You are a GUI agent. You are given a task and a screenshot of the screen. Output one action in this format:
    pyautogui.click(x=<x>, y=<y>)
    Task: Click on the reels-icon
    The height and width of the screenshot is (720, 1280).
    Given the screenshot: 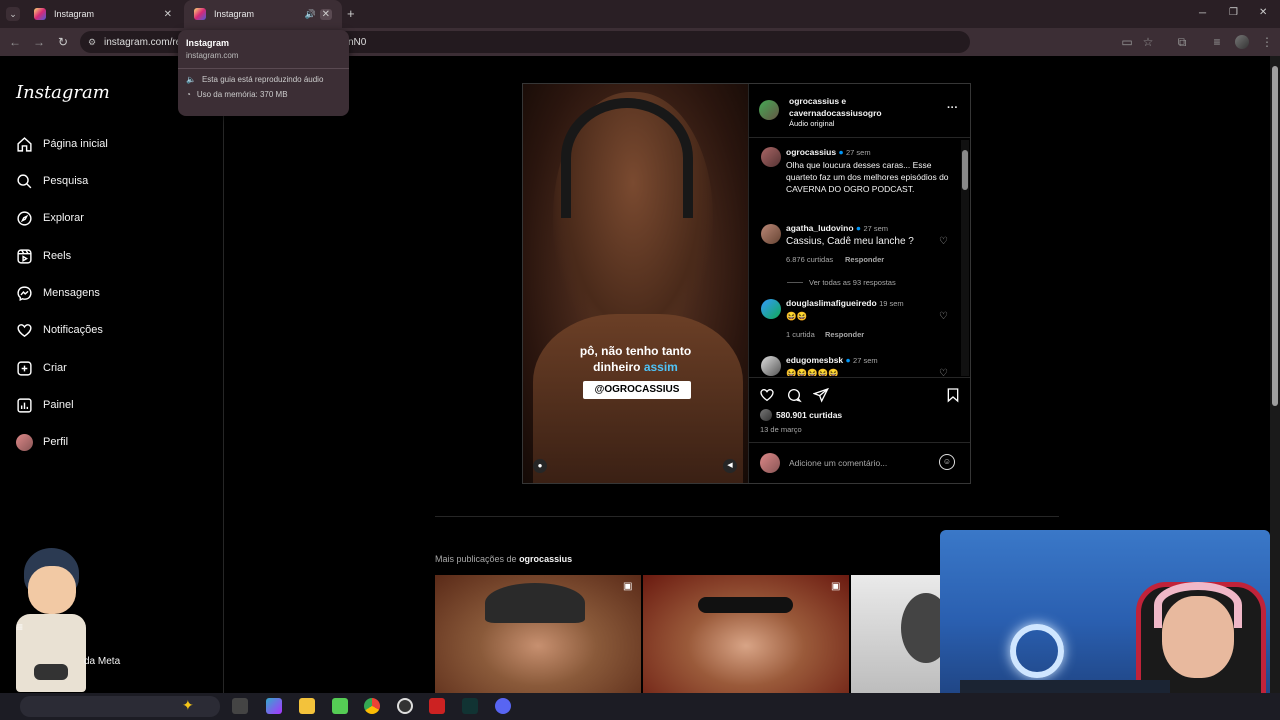 What is the action you would take?
    pyautogui.click(x=24, y=256)
    